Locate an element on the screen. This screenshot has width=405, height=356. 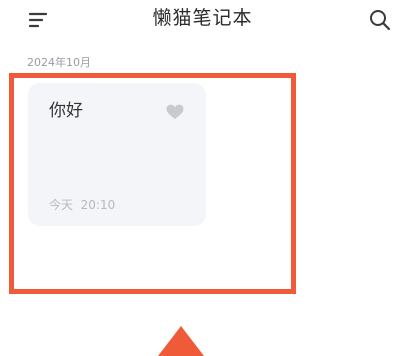
favorite-button is located at coordinates (175, 112).